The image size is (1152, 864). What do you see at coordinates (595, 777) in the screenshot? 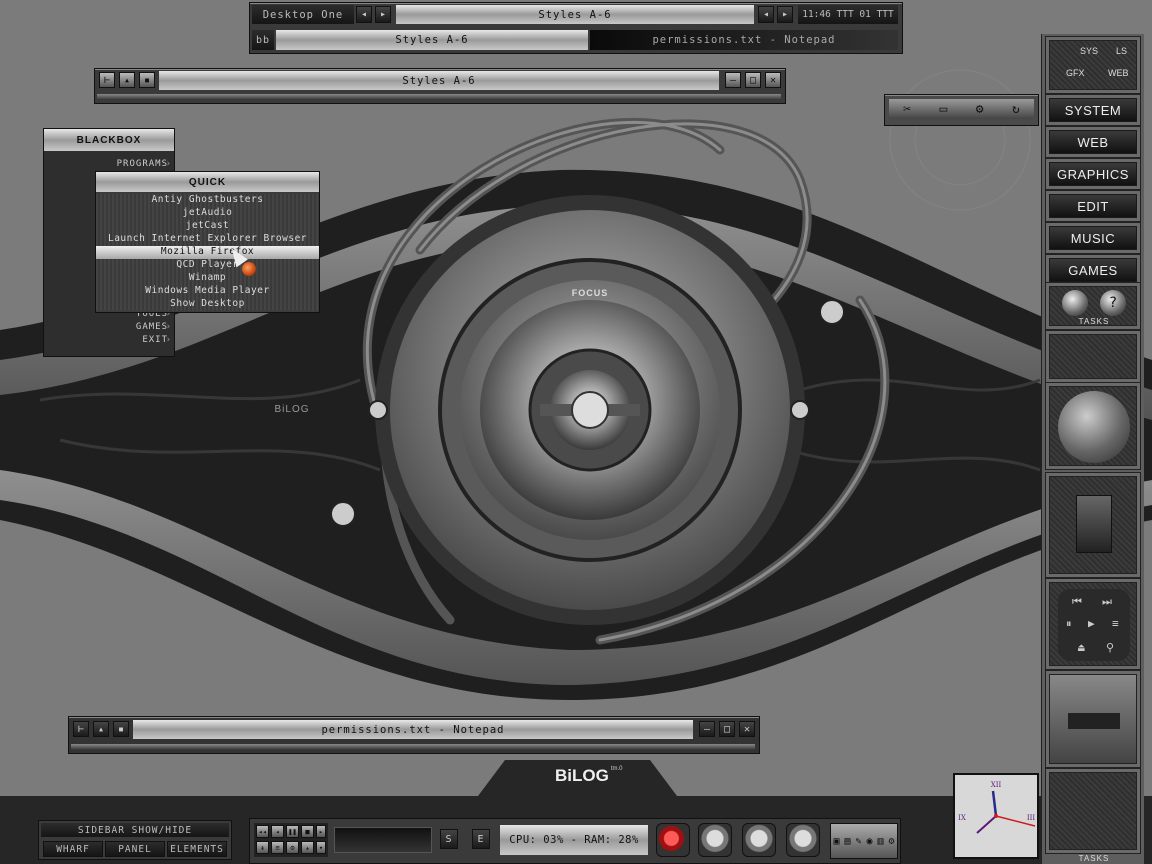
I see `bilog-logo: BiLOG tm.0` at bounding box center [595, 777].